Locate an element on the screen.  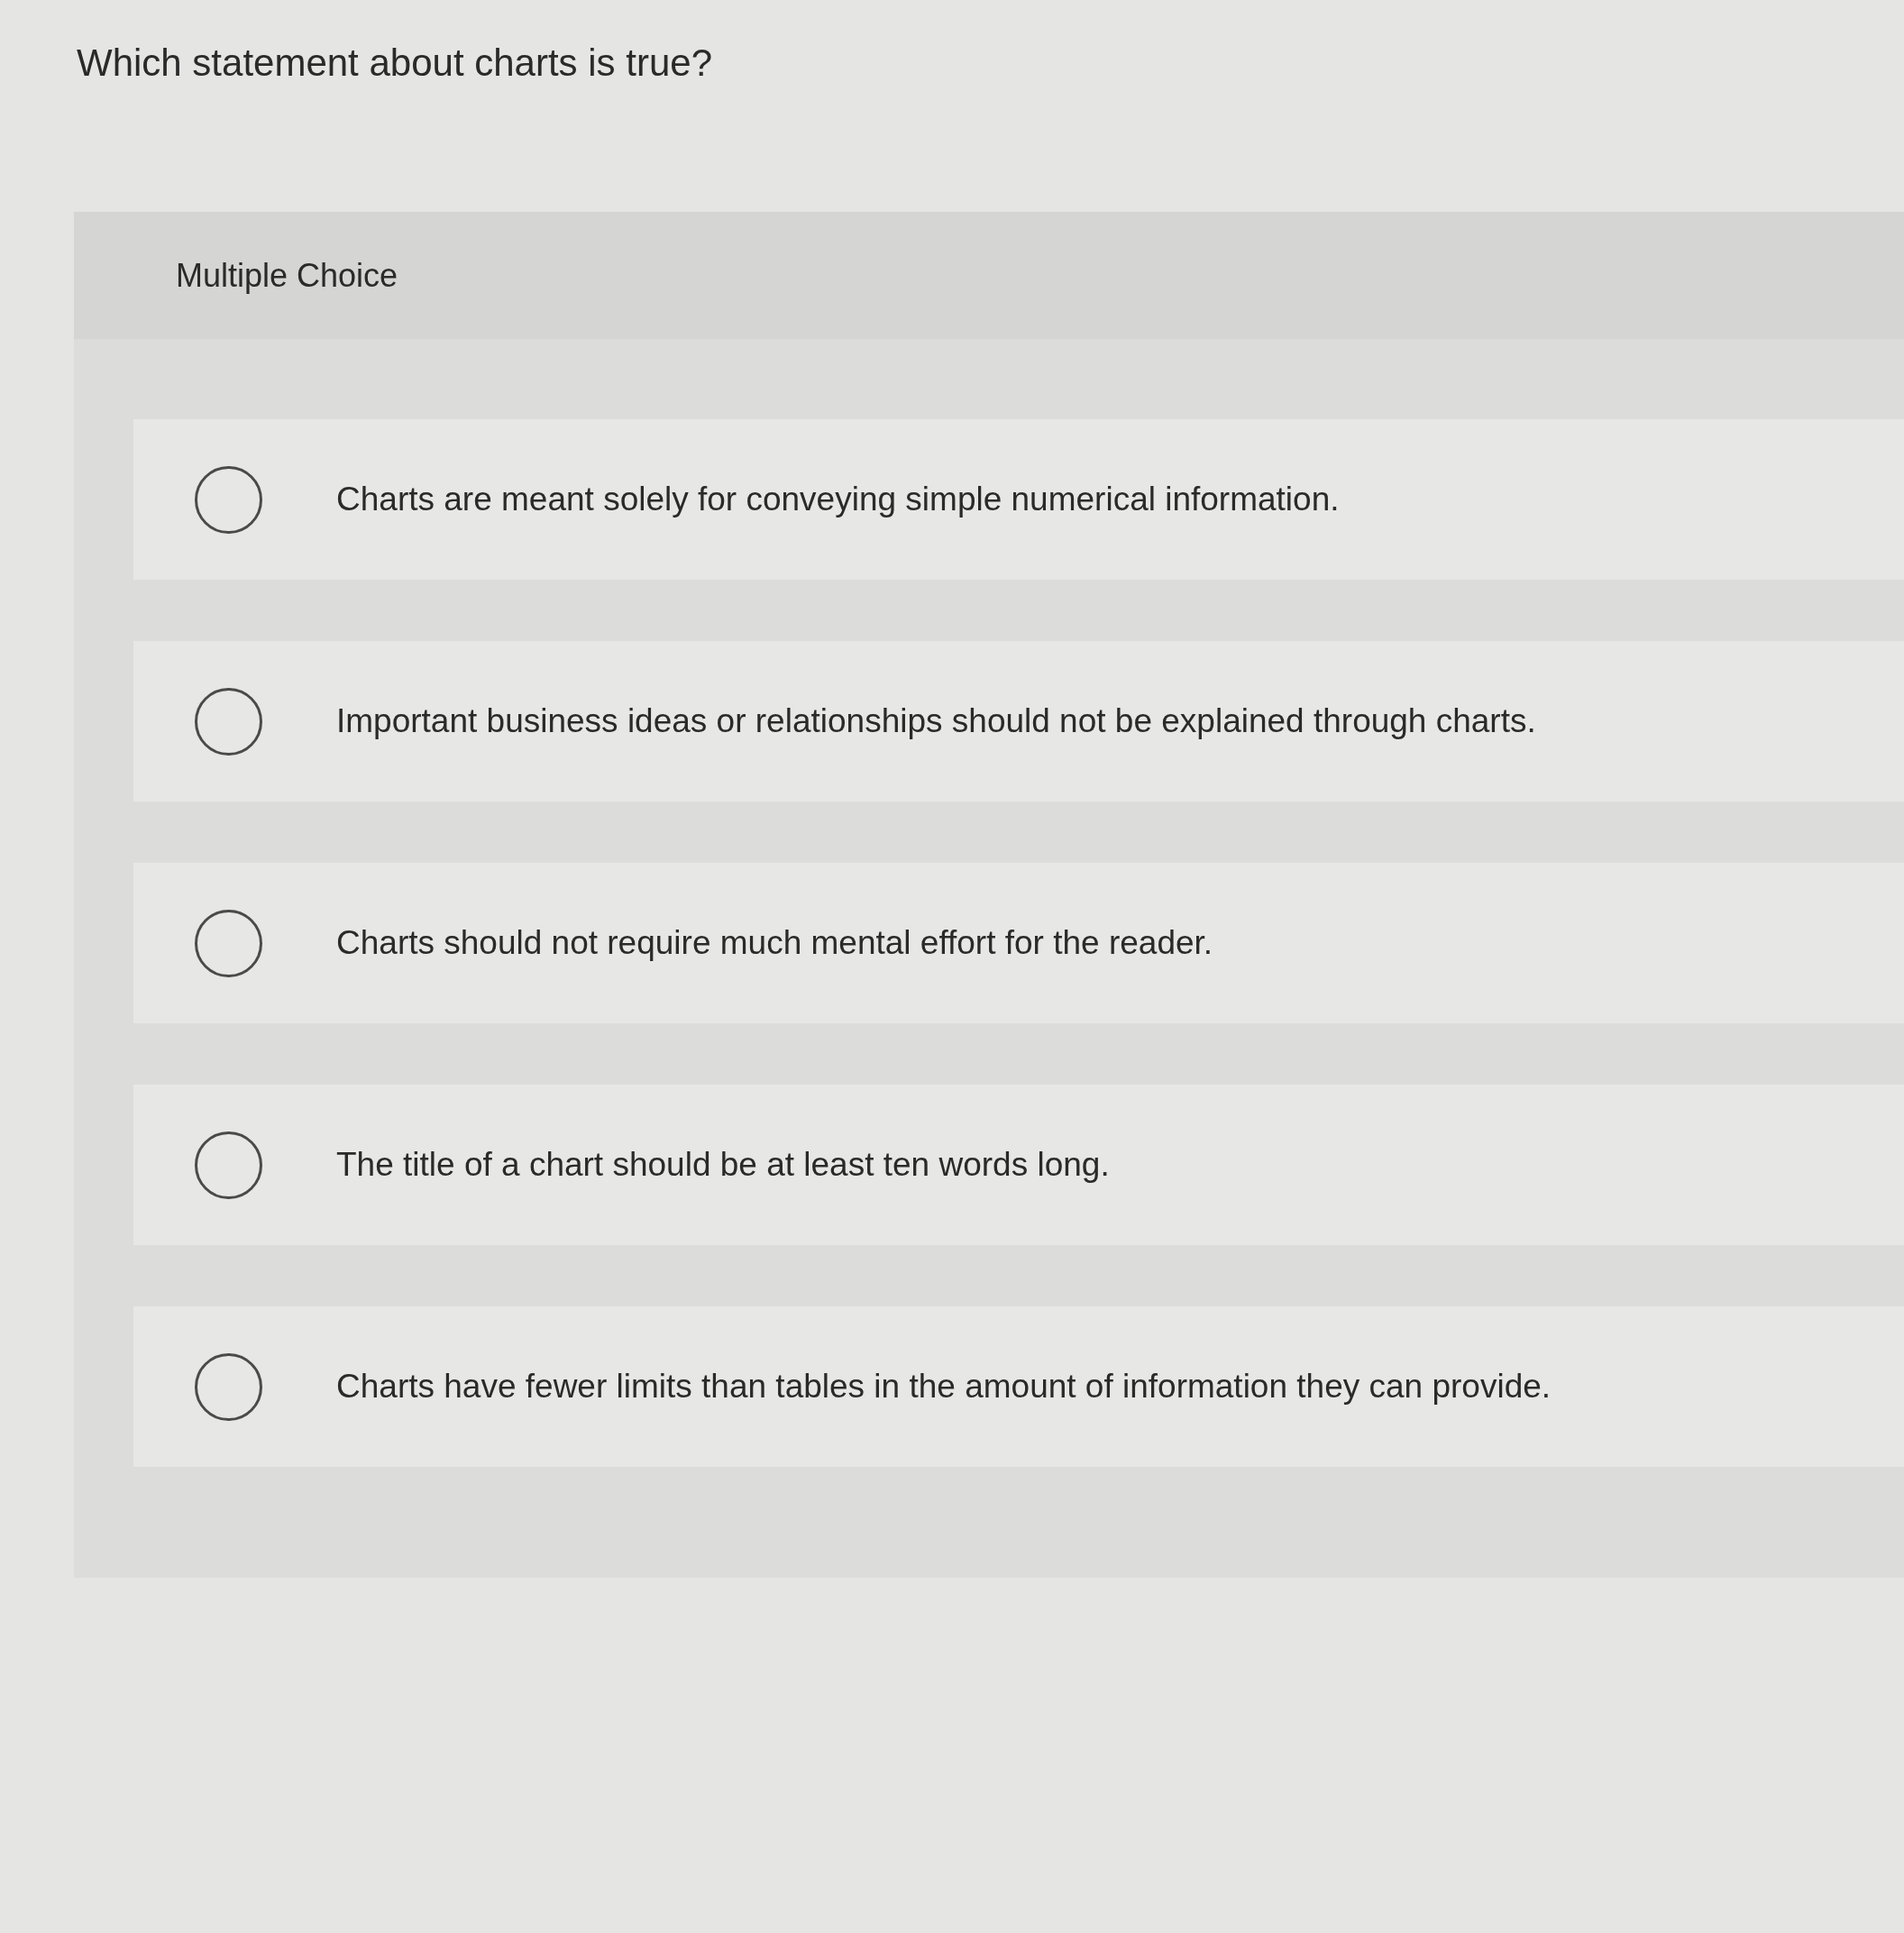
option-text: Charts have fewer limits than tables in the amount of information they can provide. is located at coordinates (944, 1386).